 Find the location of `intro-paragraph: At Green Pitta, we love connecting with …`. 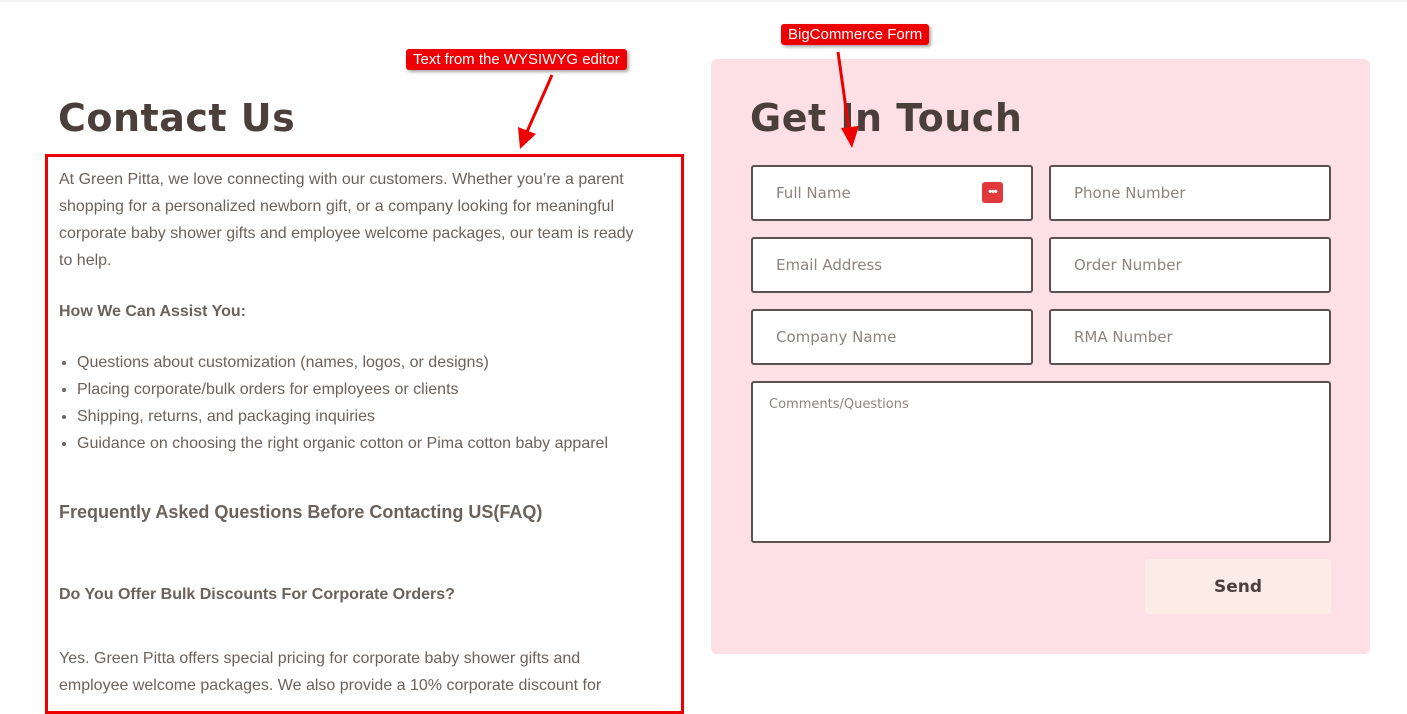

intro-paragraph: At Green Pitta, we love connecting with … is located at coordinates (346, 220).